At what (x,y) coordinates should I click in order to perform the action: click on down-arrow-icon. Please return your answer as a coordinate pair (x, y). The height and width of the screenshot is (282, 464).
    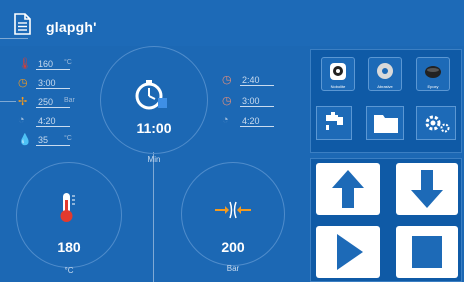
    Looking at the image, I should click on (427, 189).